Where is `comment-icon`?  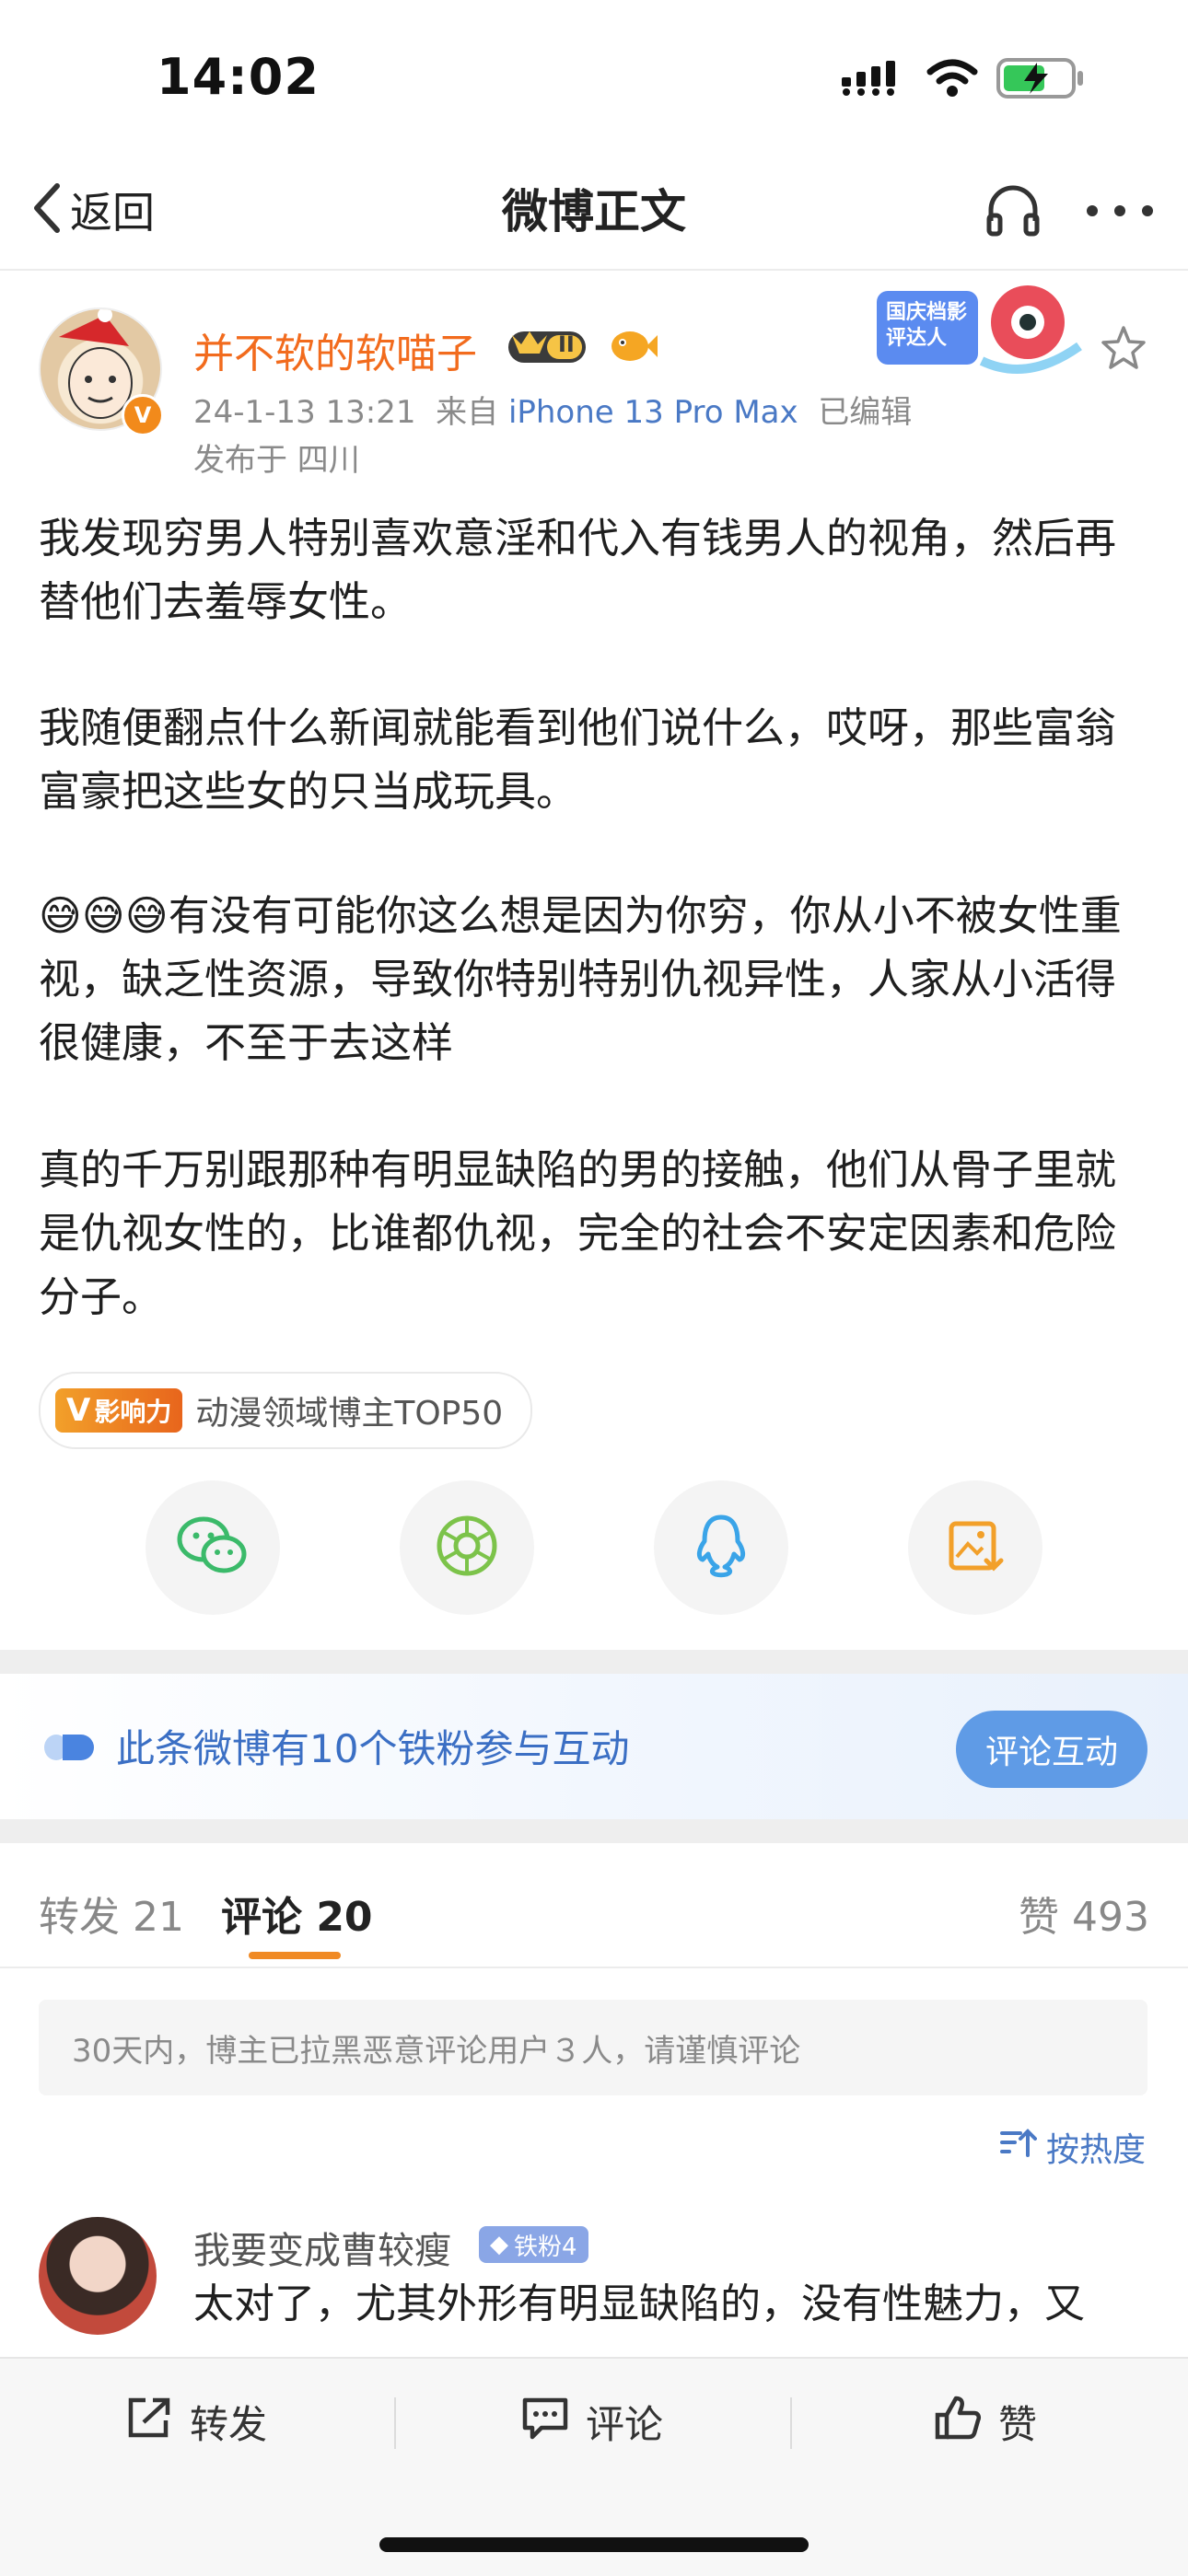
comment-icon is located at coordinates (545, 2422).